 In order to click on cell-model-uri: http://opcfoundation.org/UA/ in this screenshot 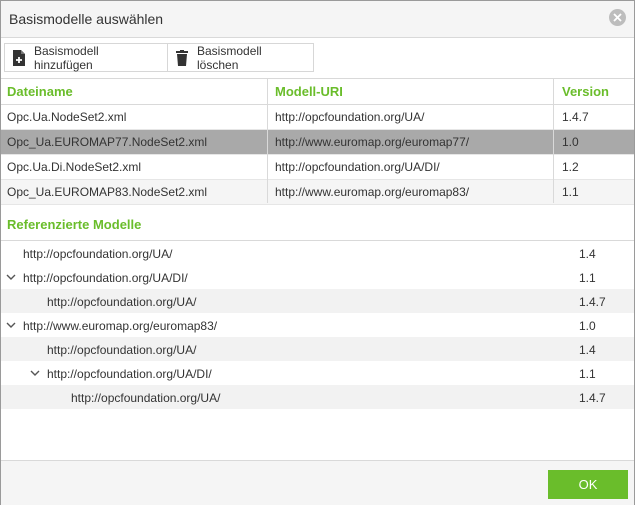, I will do `click(350, 117)`.